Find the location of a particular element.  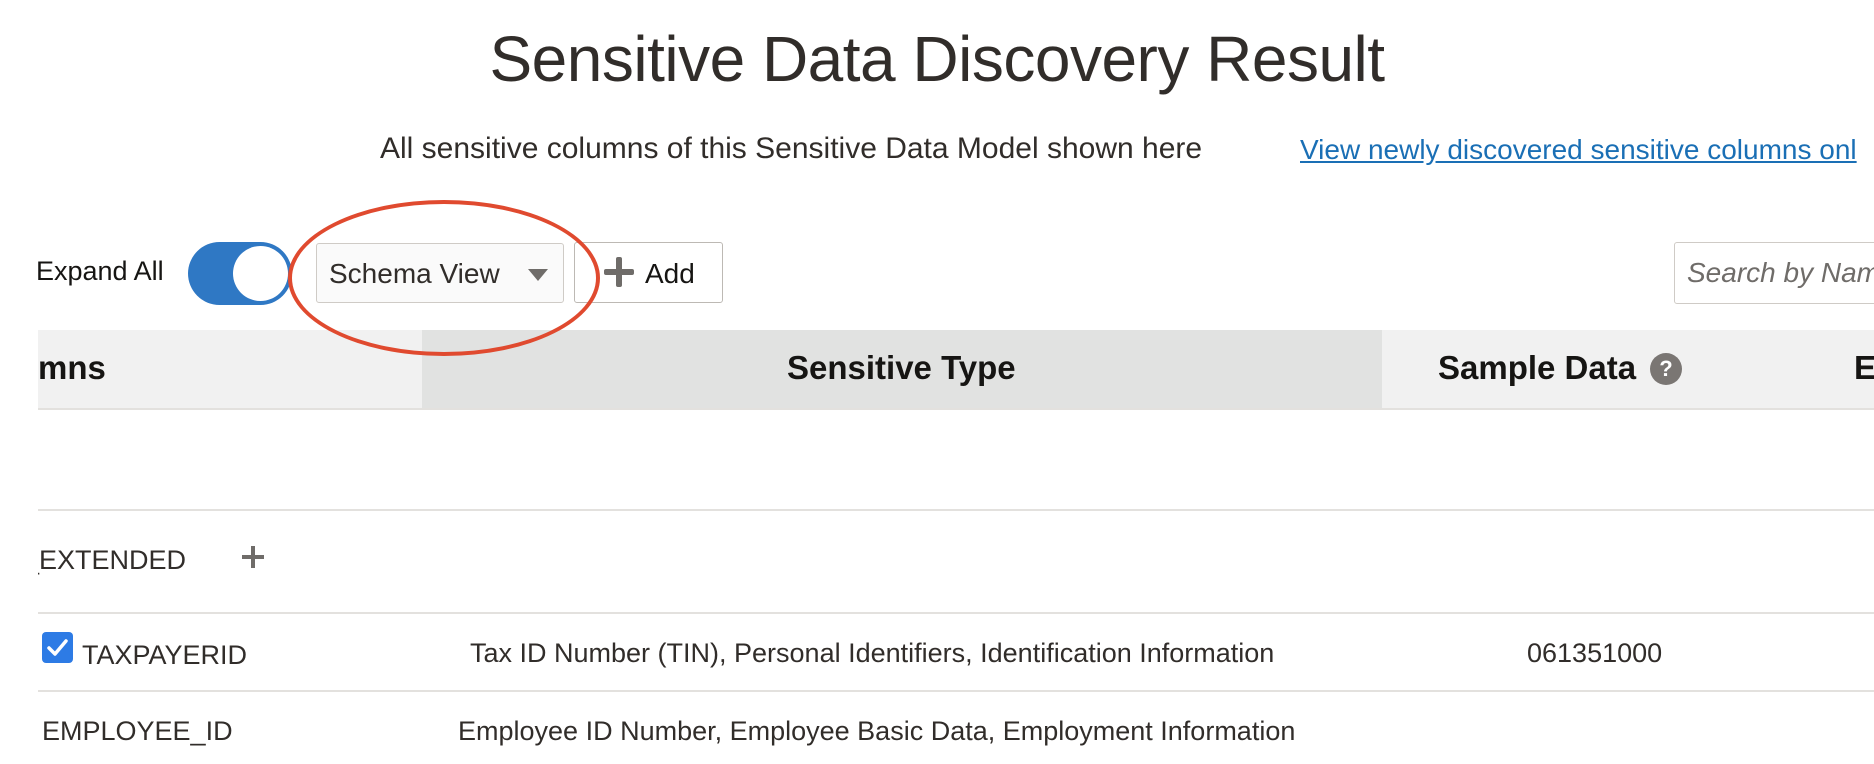

add-button: Add is located at coordinates (648, 272).